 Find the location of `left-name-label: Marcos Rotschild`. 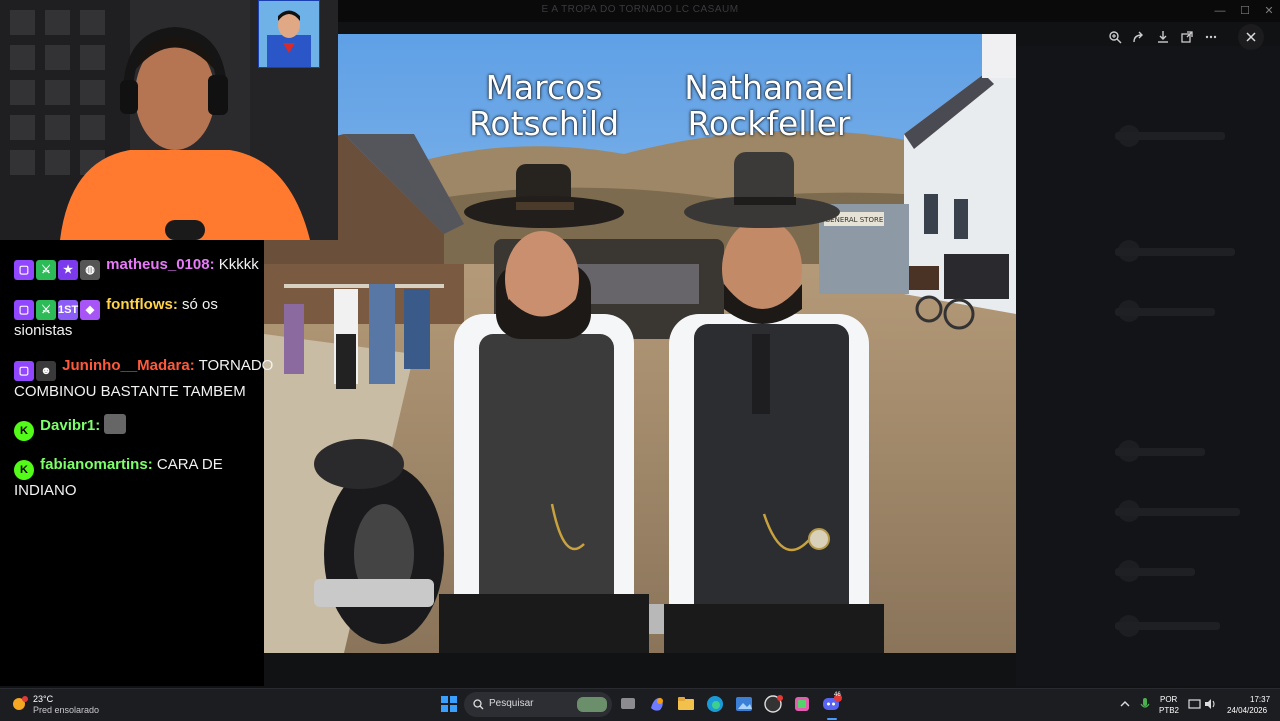

left-name-label: Marcos Rotschild is located at coordinates (544, 105).